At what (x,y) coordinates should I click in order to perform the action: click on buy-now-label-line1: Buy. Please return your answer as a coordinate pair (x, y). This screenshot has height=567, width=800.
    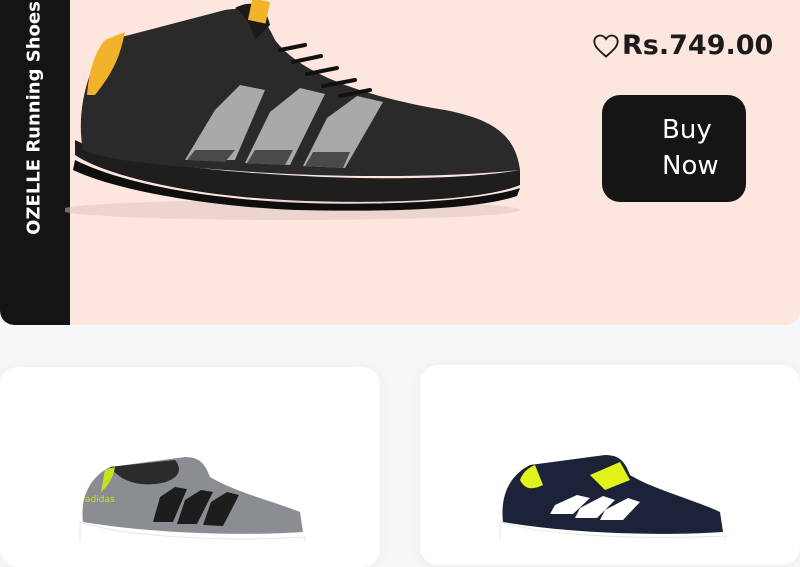
    Looking at the image, I should click on (687, 130).